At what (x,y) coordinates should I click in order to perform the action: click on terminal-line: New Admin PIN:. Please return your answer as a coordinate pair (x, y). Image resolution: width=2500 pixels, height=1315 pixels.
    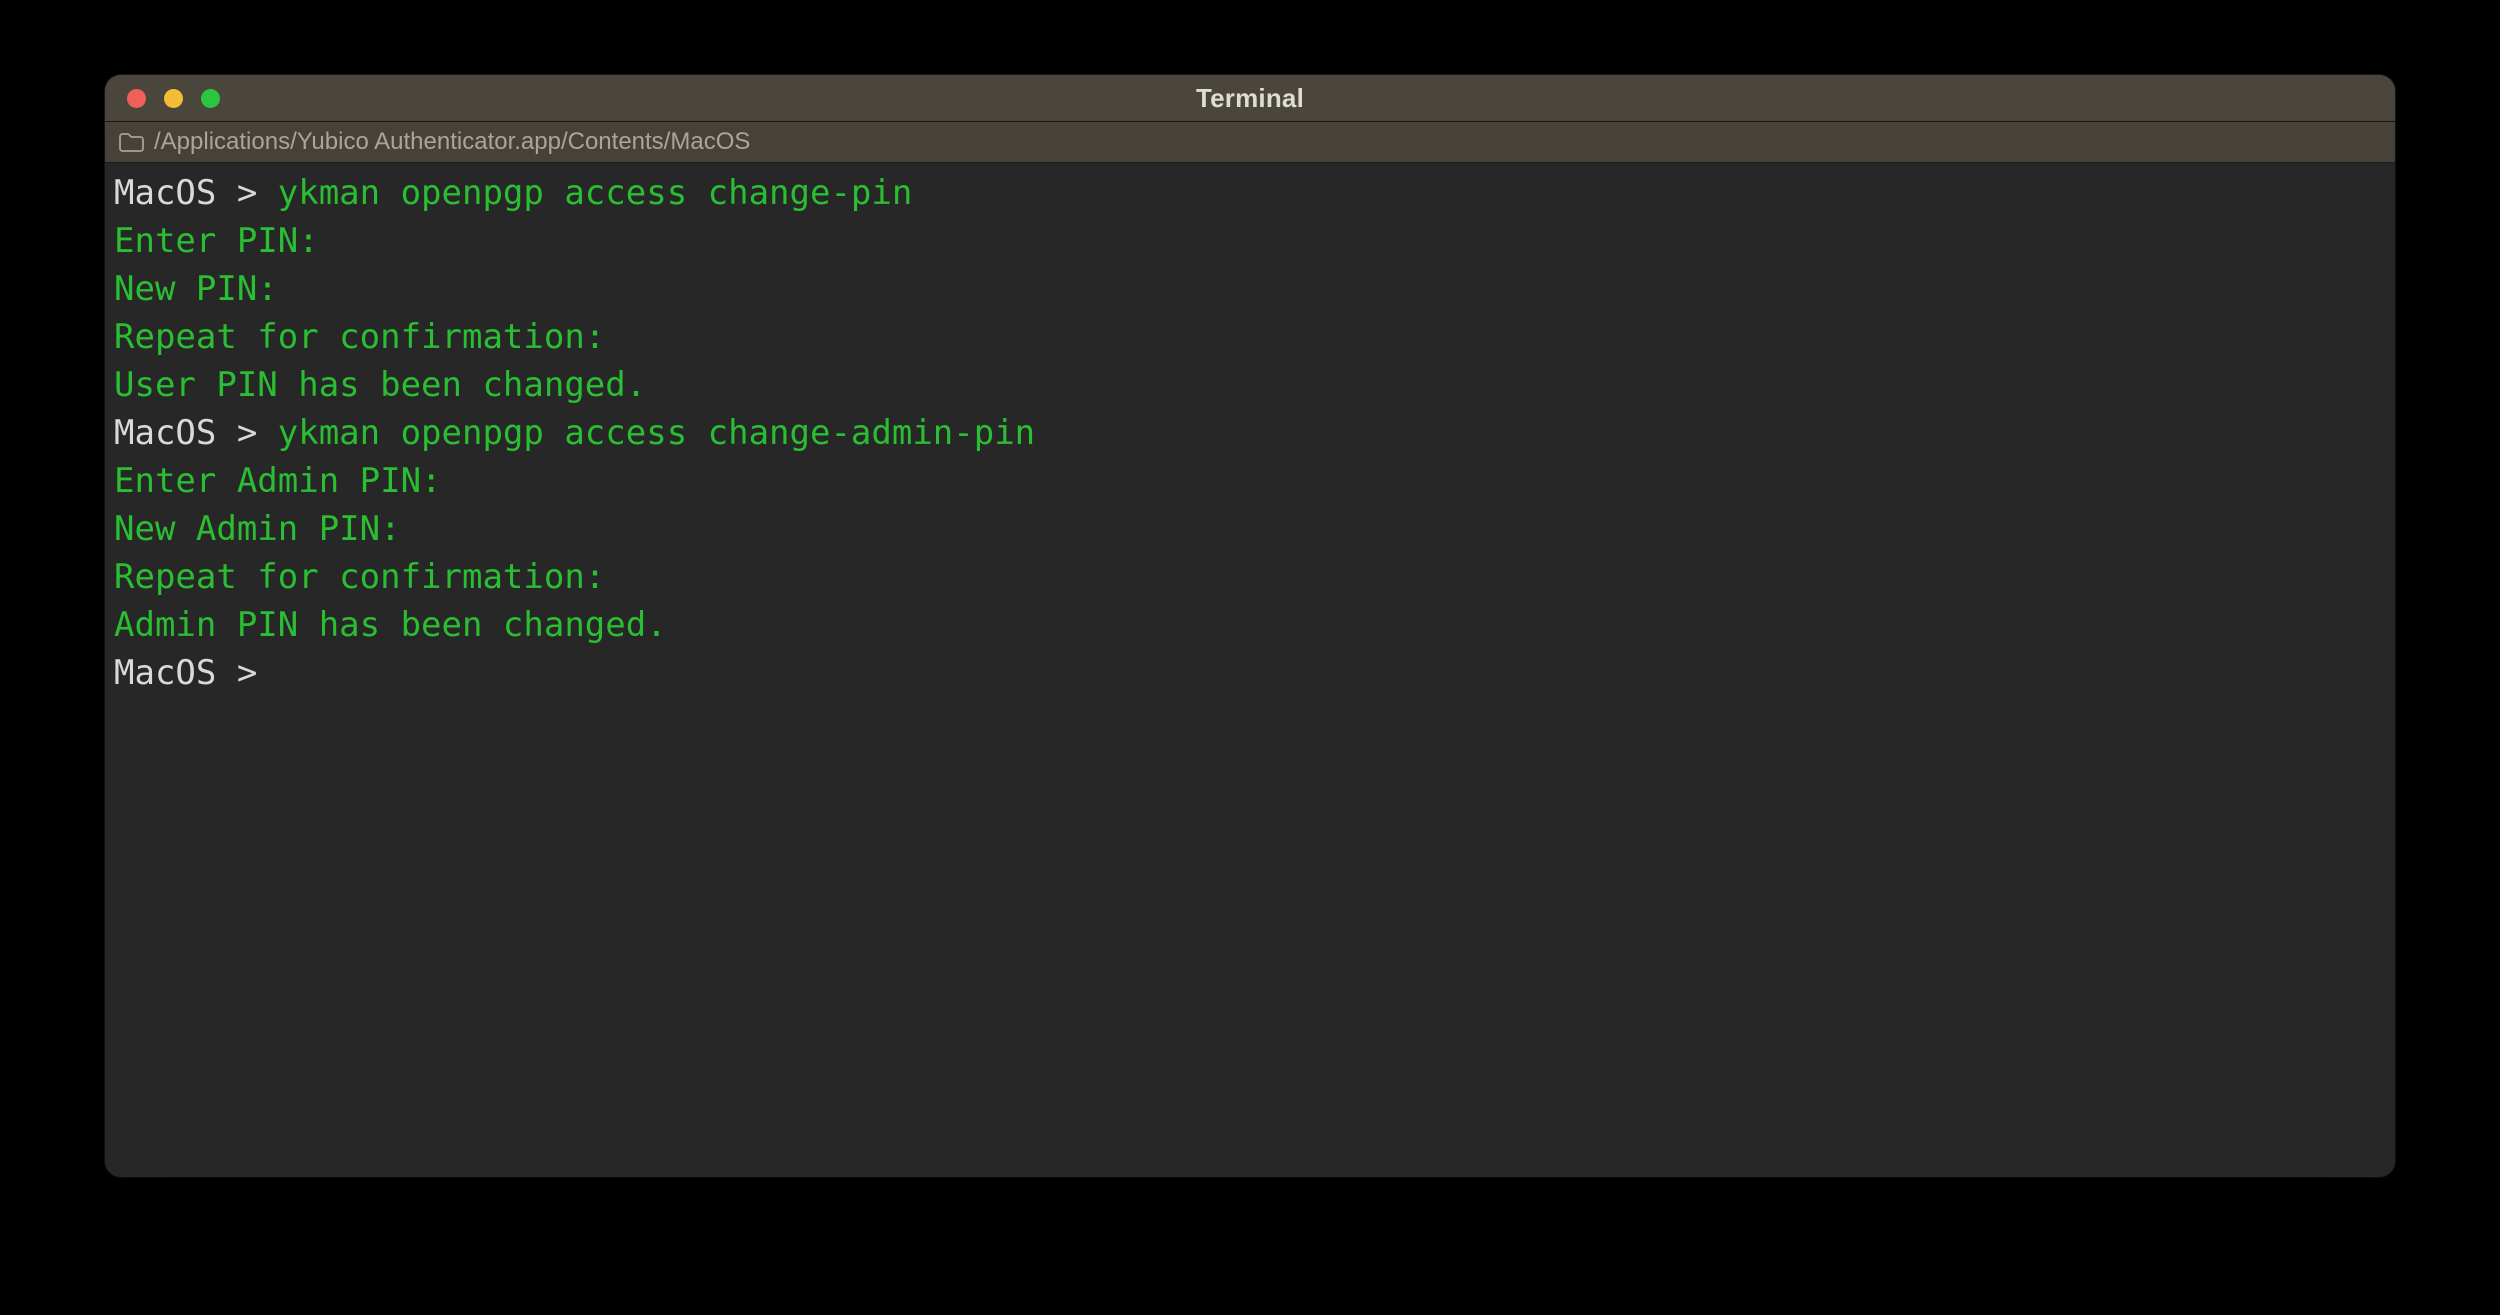
    Looking at the image, I should click on (1249, 529).